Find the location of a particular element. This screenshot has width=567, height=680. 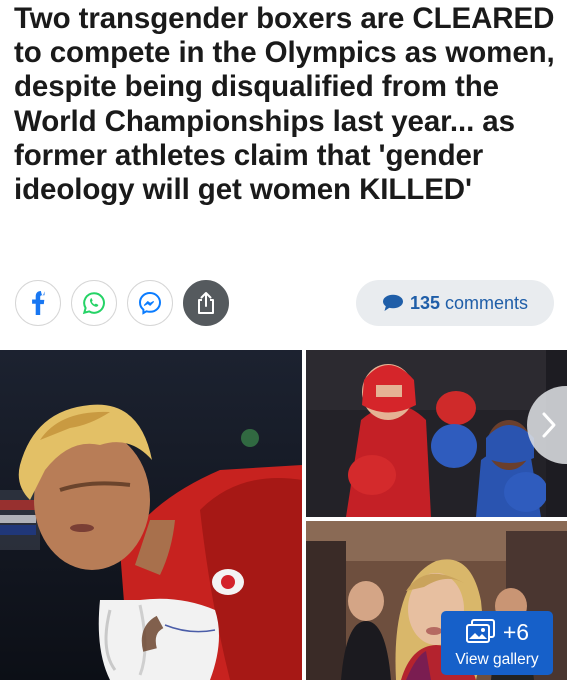

whatsapp-icon is located at coordinates (94, 303).